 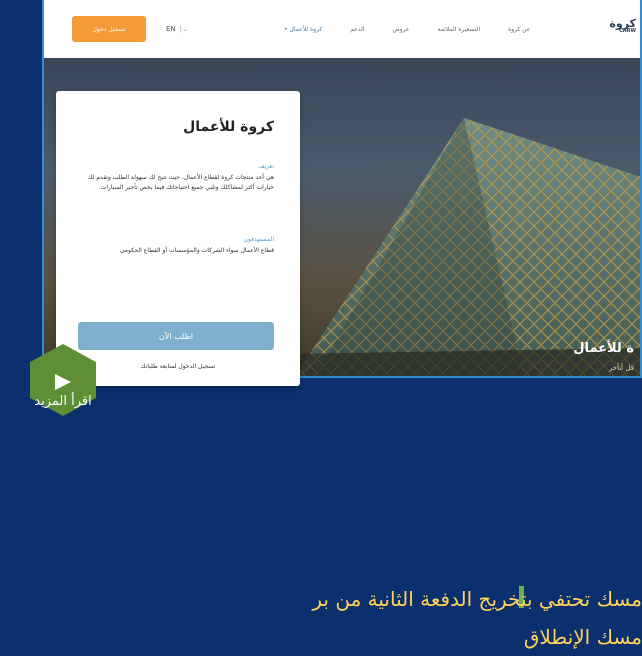 I want to click on hero-title: ة للأعمال, so click(x=603, y=348).